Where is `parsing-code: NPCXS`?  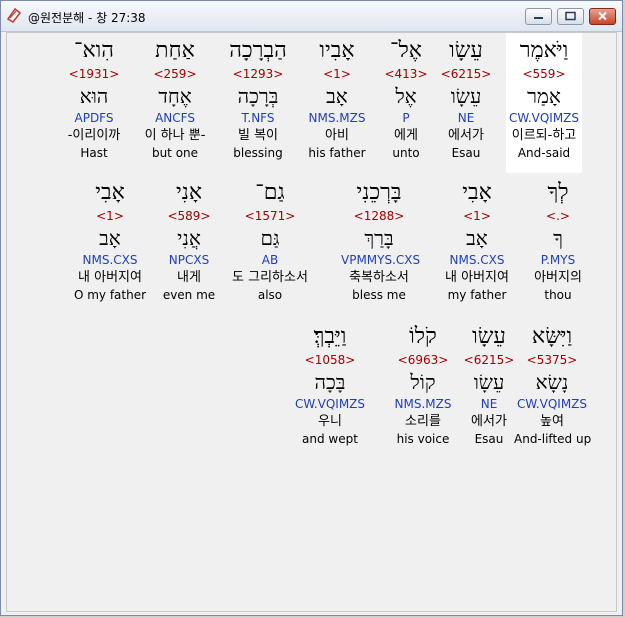
parsing-code: NPCXS is located at coordinates (189, 260).